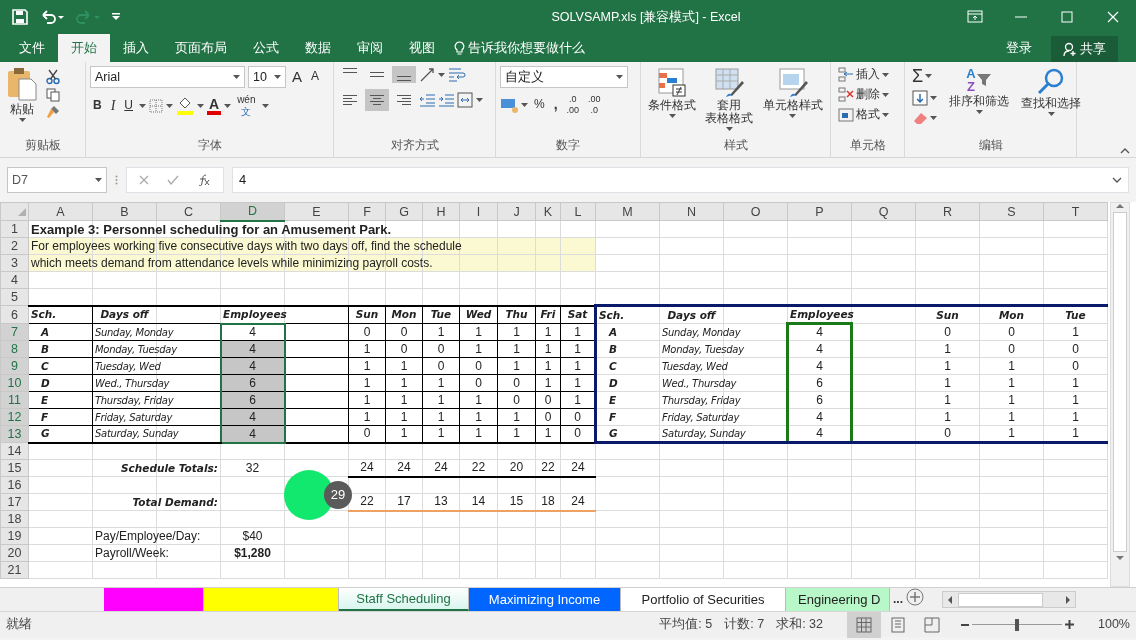 The height and width of the screenshot is (640, 1136). I want to click on shrink-font-button: A, so click(315, 77).